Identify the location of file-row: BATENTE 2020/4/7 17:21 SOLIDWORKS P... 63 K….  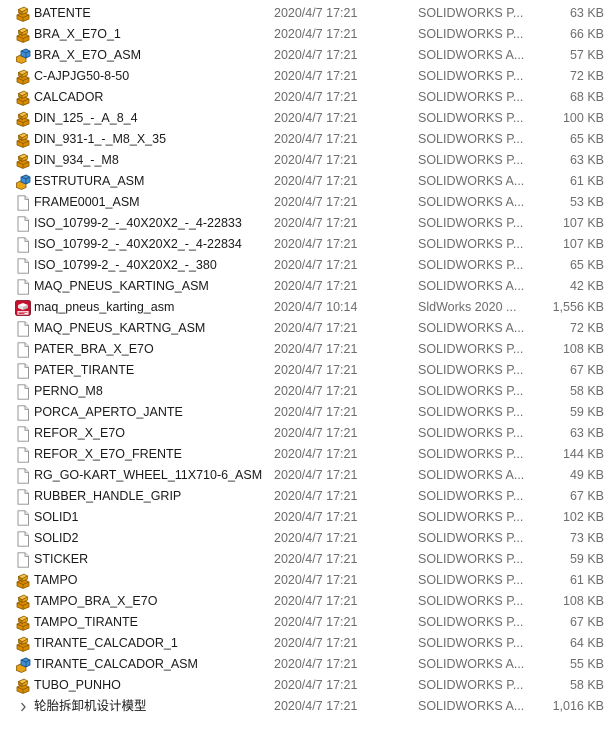
(306, 13).